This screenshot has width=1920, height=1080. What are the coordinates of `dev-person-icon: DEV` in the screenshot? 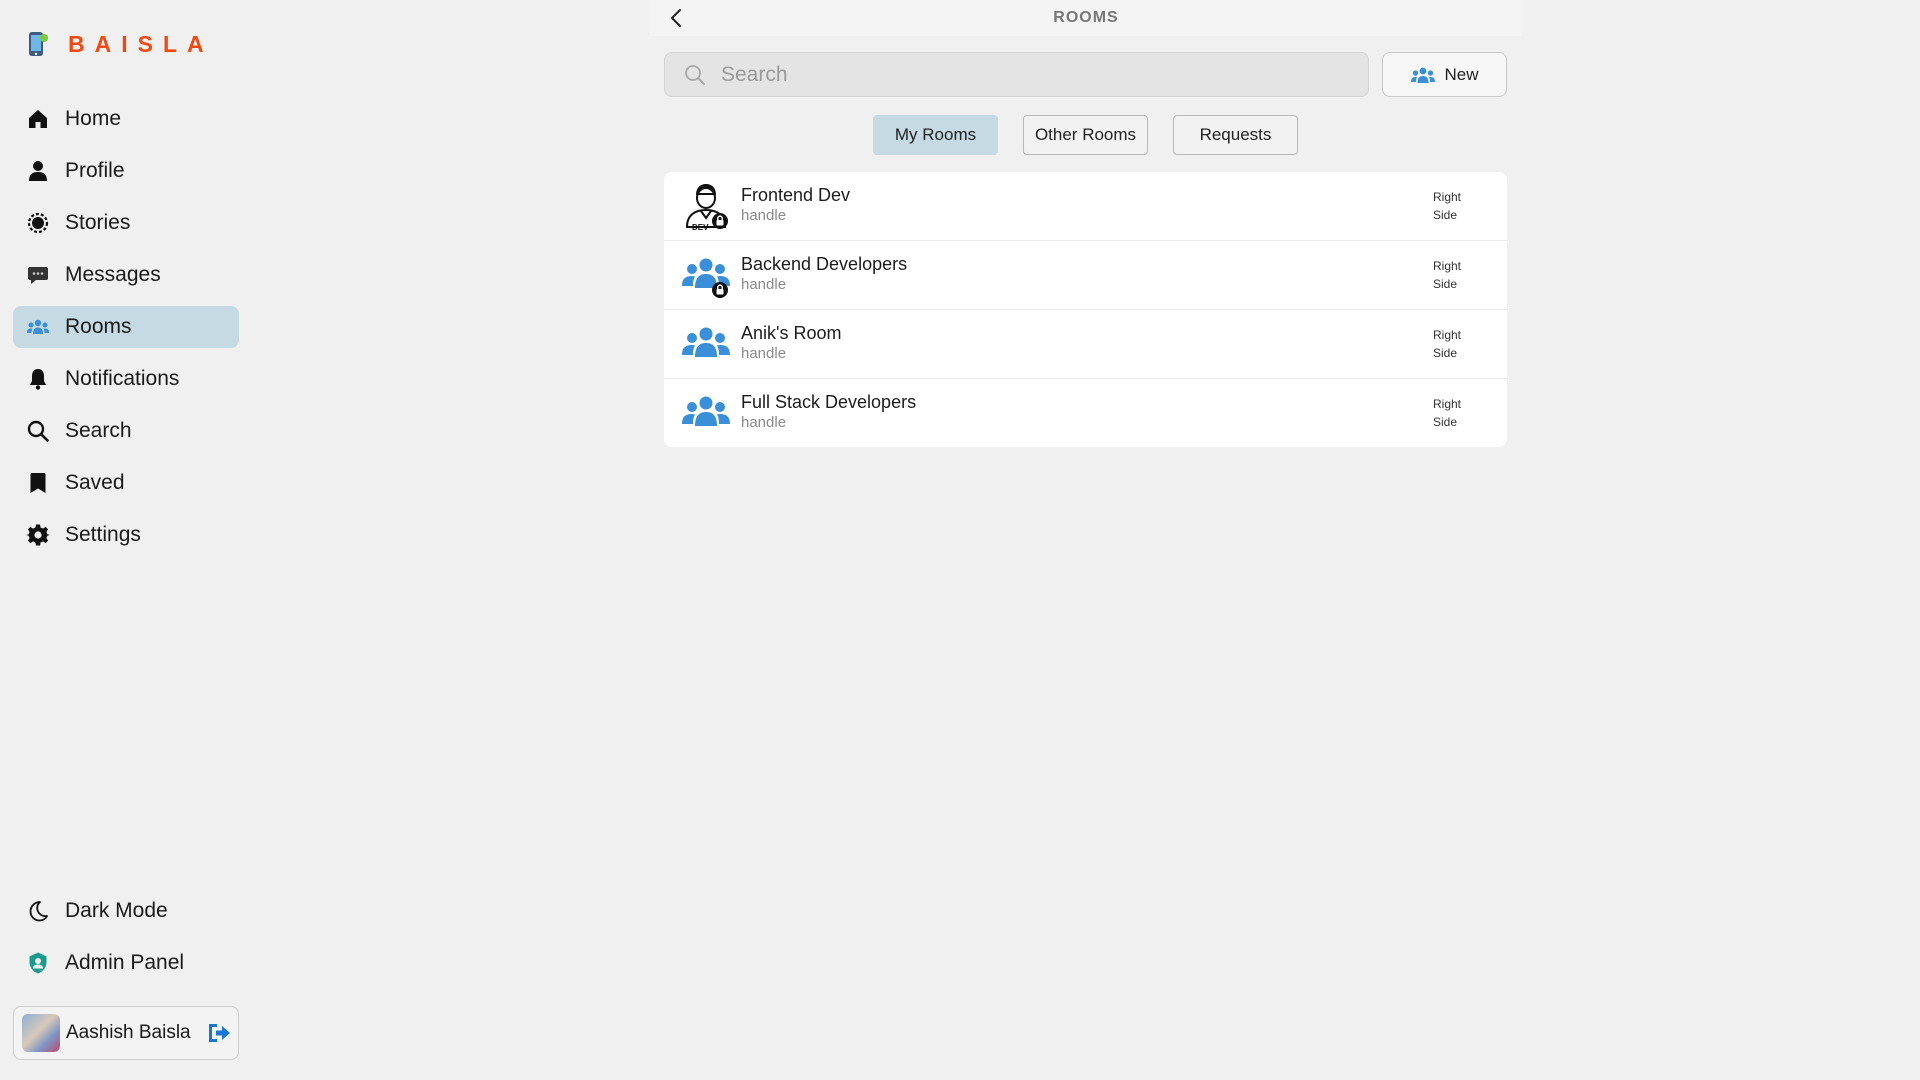 It's located at (706, 207).